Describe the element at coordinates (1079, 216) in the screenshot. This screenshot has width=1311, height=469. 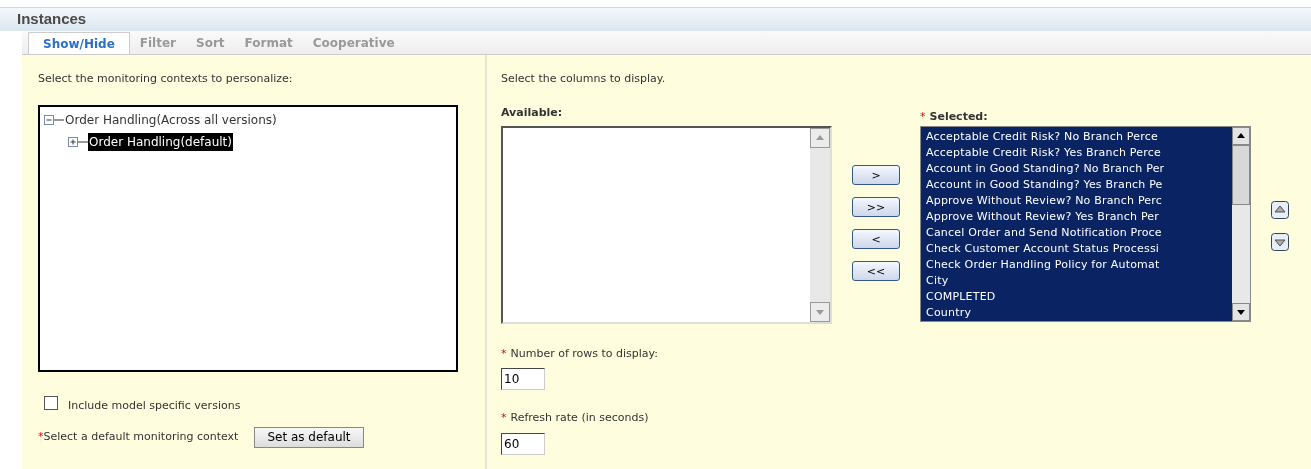
I see `list-option: Approve Without Review? Yes Branch Per` at that location.